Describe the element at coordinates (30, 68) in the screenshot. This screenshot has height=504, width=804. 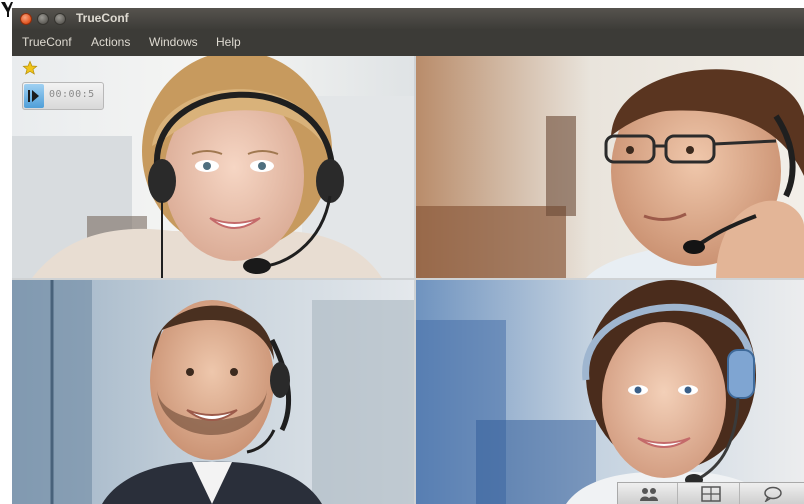
I see `star-icon` at that location.